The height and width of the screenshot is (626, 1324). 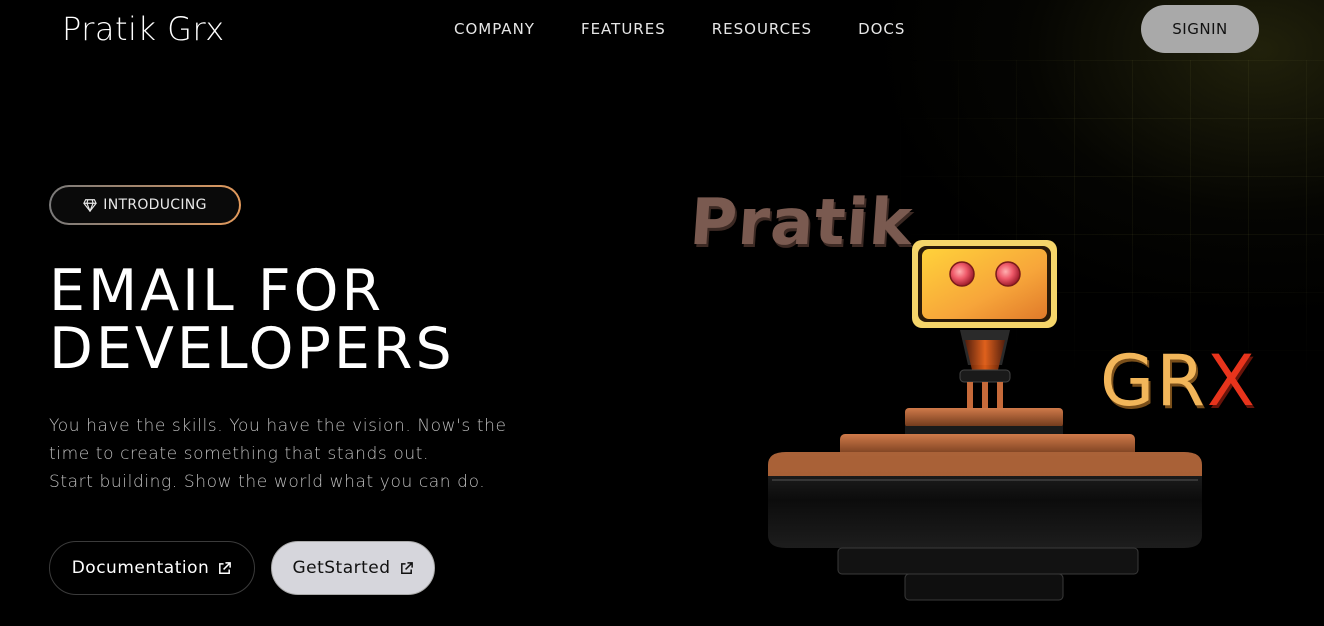 I want to click on documentation-button: Documentation, so click(x=152, y=568).